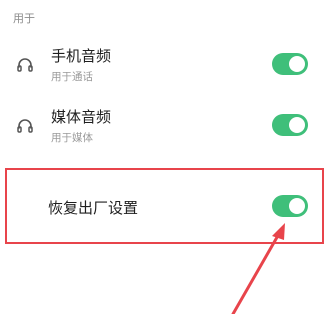 The width and height of the screenshot is (328, 314). Describe the element at coordinates (81, 56) in the screenshot. I see `item-title: 手机音频` at that location.